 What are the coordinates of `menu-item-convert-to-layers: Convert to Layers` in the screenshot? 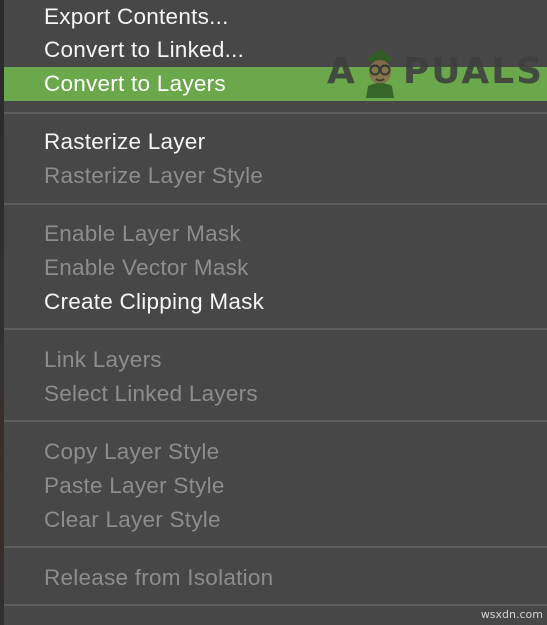 It's located at (275, 84).